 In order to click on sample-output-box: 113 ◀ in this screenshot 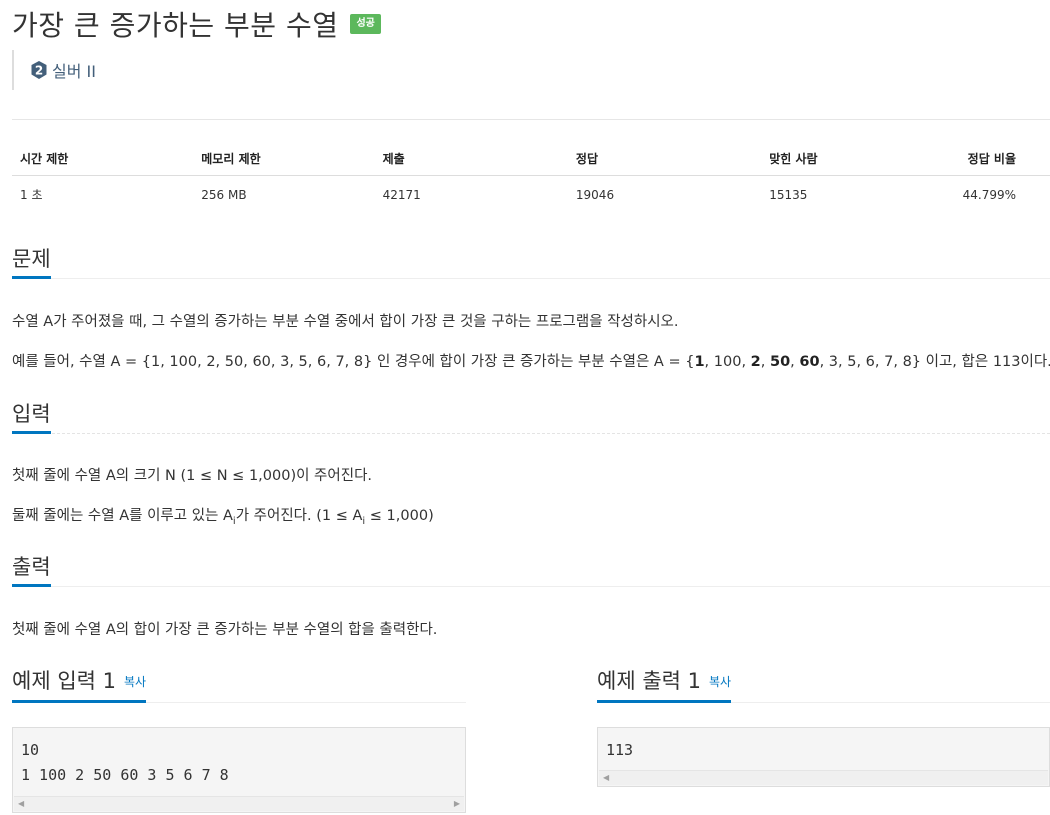, I will do `click(823, 757)`.